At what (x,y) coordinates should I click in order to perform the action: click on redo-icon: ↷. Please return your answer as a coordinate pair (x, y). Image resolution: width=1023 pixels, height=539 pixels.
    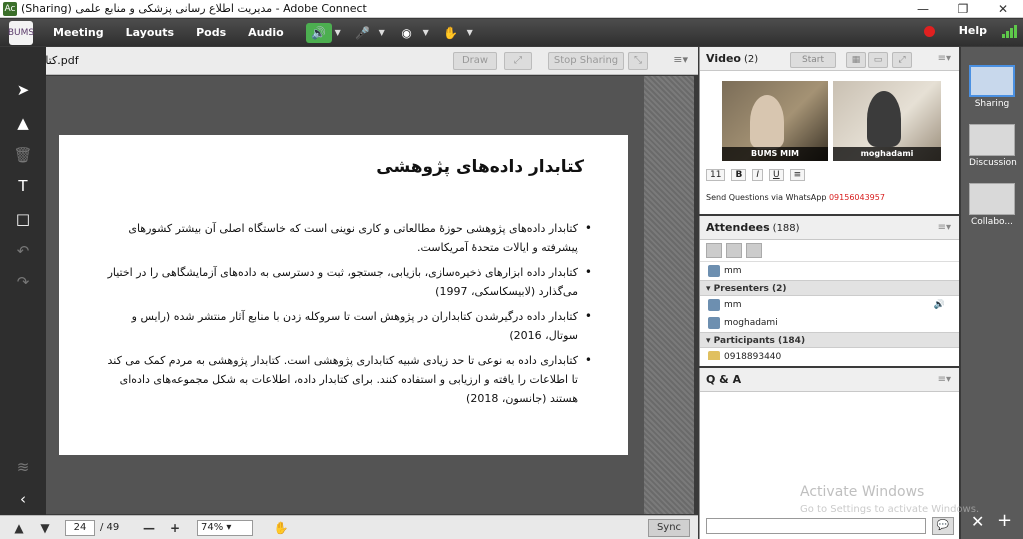
    Looking at the image, I should click on (23, 282).